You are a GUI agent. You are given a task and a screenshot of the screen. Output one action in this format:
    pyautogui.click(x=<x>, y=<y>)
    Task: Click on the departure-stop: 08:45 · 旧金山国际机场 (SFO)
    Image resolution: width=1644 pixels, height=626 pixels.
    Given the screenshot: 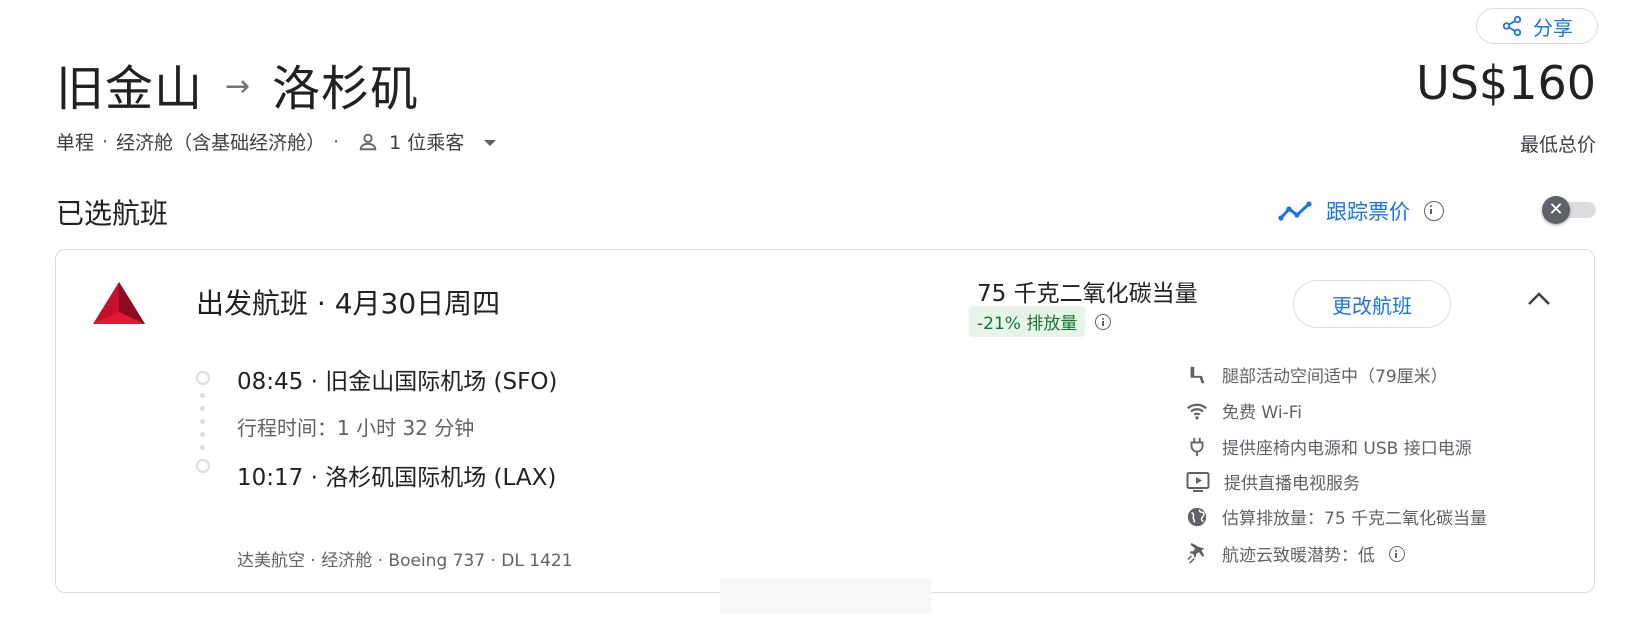 What is the action you would take?
    pyautogui.click(x=397, y=382)
    